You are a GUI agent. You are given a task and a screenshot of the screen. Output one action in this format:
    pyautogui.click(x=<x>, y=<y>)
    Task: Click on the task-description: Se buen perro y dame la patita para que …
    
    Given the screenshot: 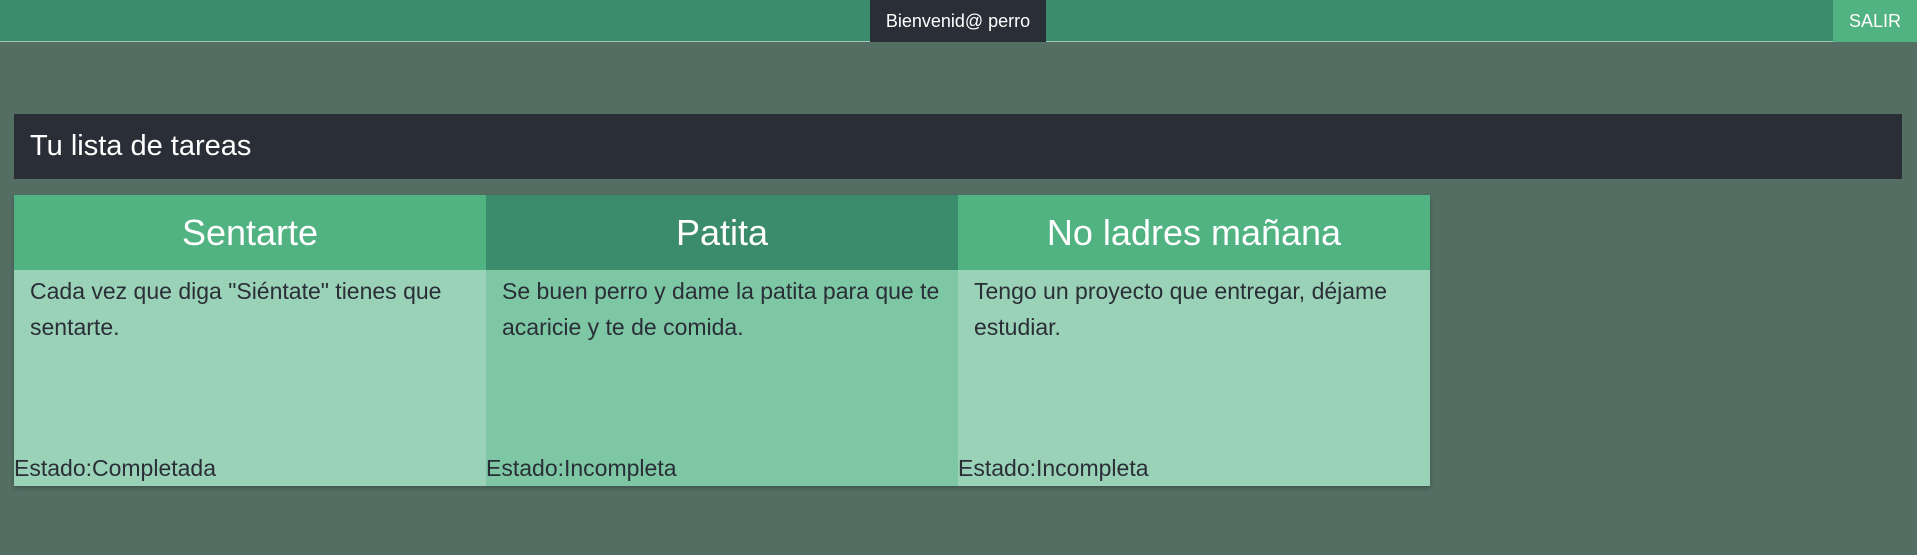 What is the action you would take?
    pyautogui.click(x=721, y=309)
    